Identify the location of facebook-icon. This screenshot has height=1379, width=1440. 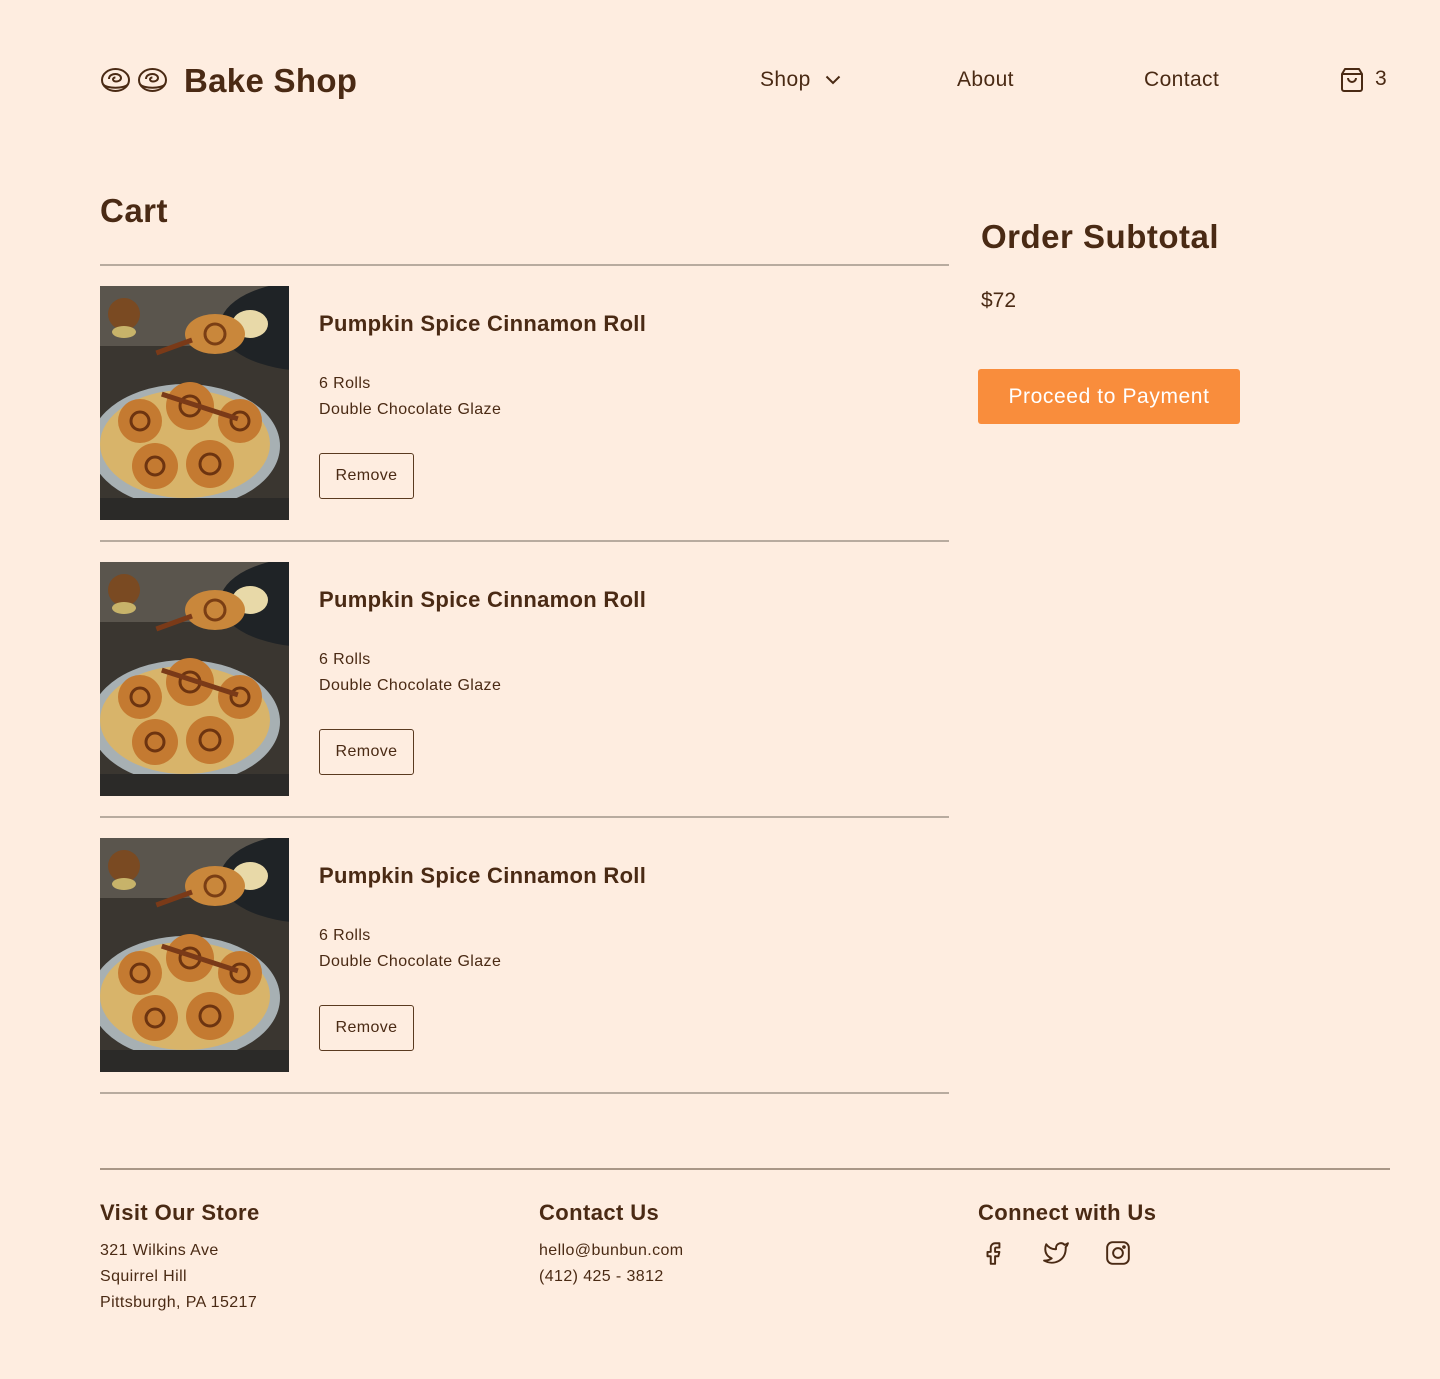
(994, 1253).